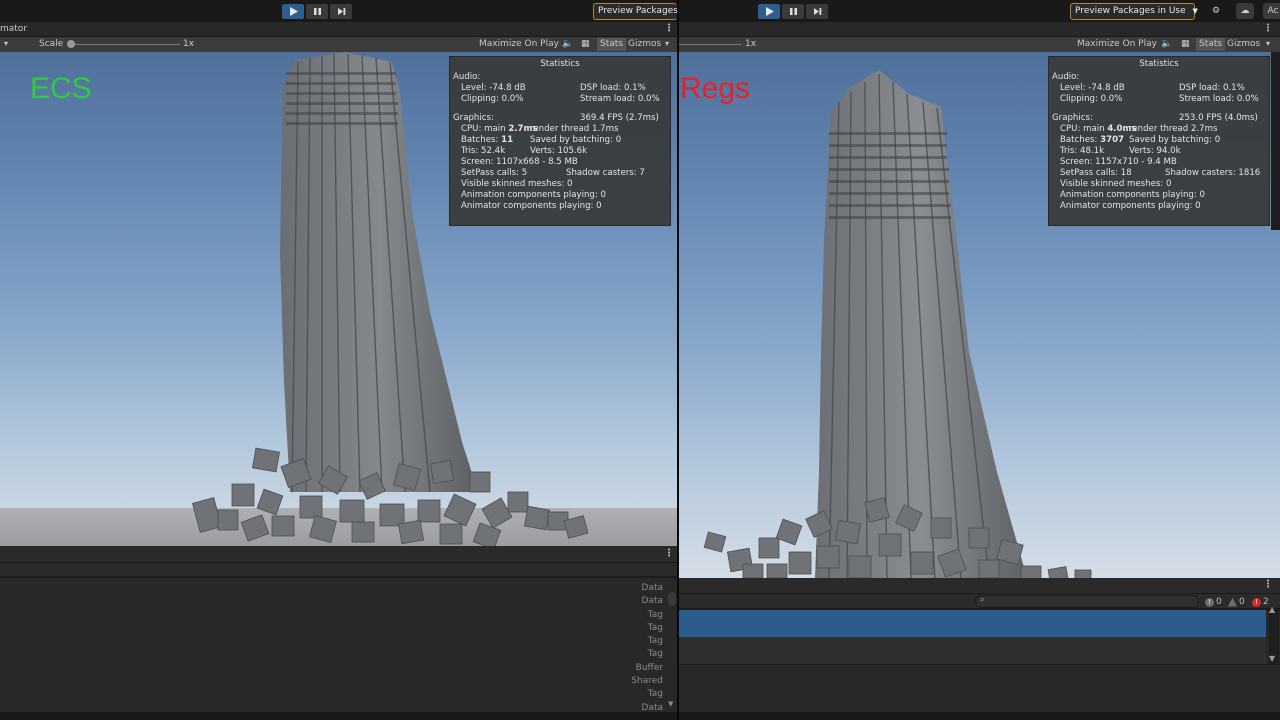 The image size is (1280, 720). I want to click on shadow-casters: Shadow casters: 7, so click(605, 173).